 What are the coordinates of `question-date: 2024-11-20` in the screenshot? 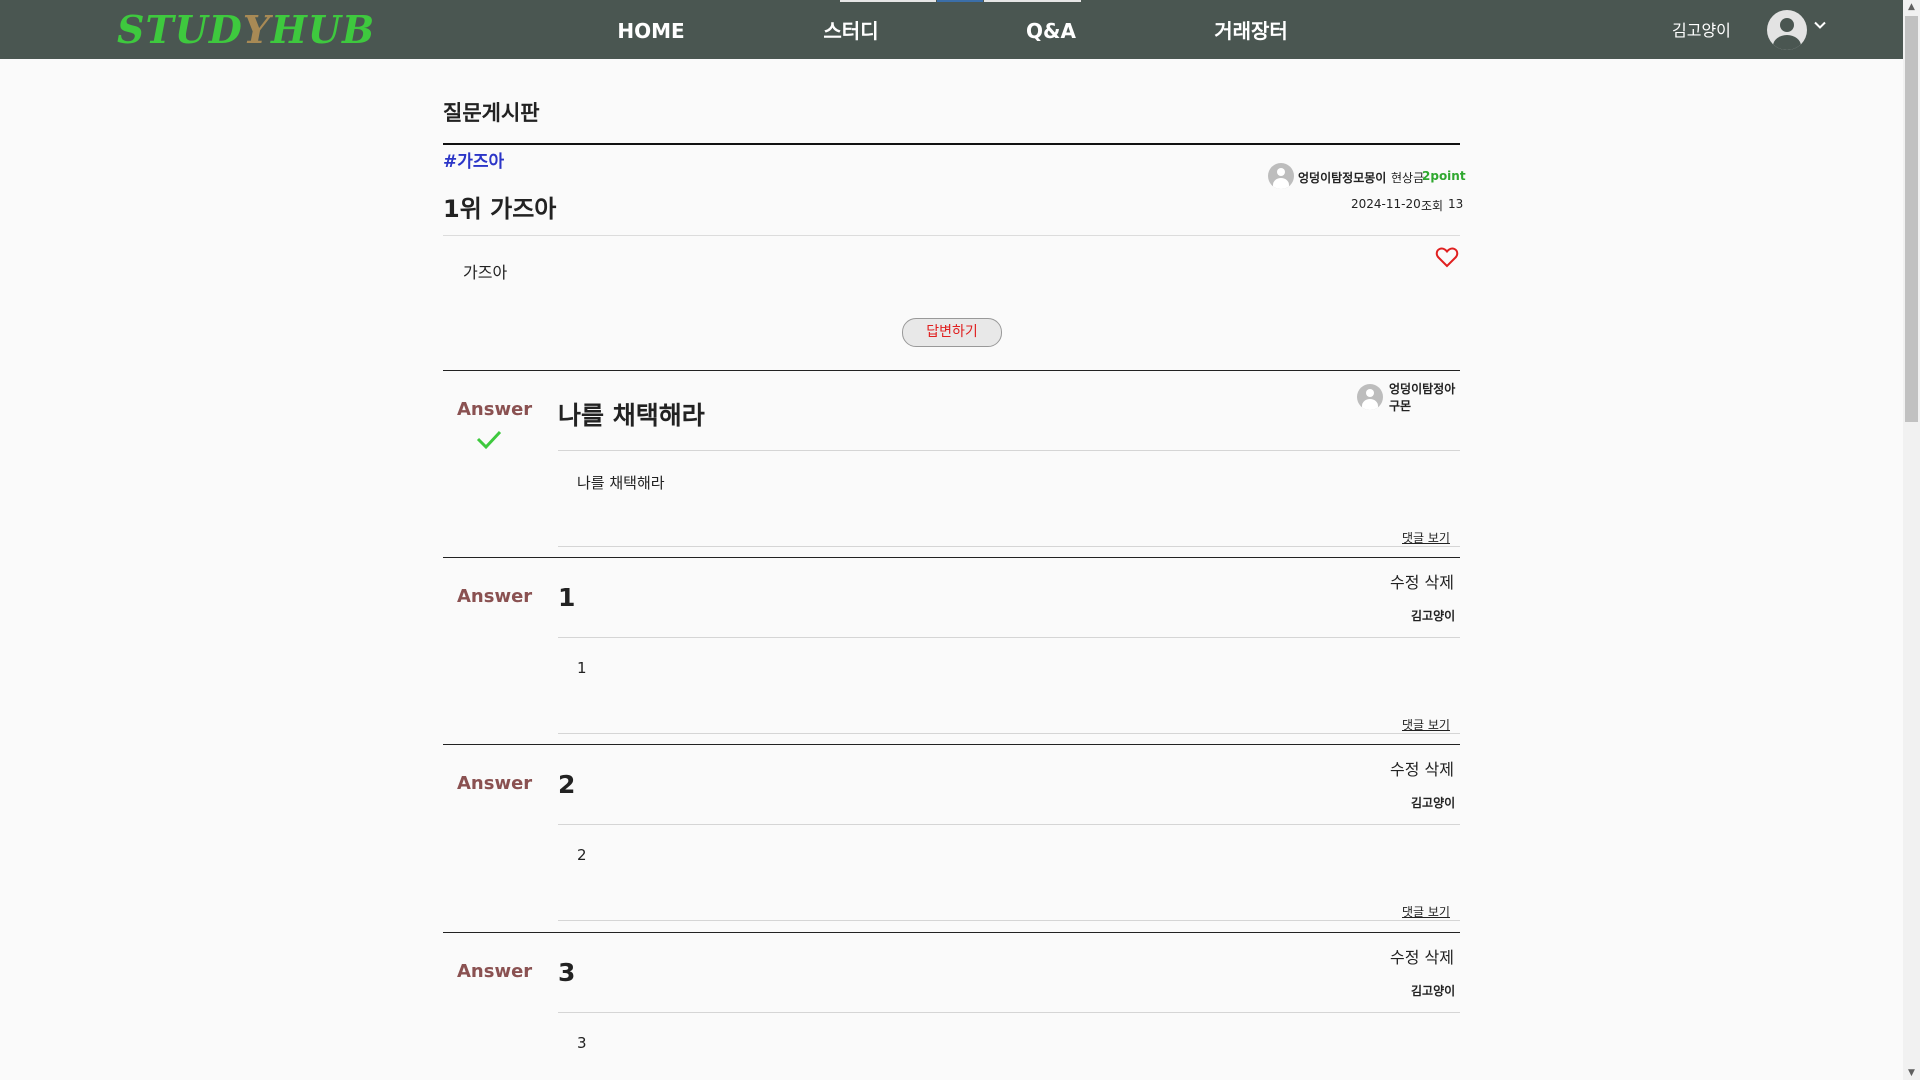 It's located at (1386, 204).